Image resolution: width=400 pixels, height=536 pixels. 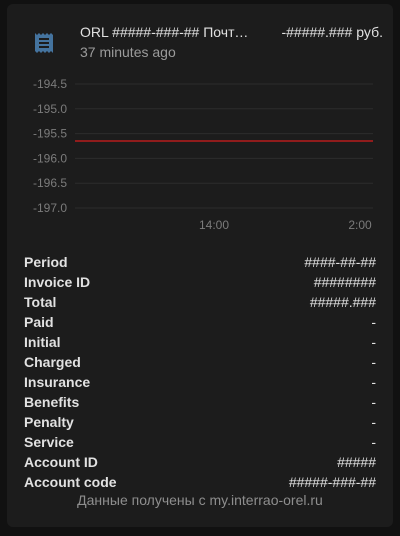 What do you see at coordinates (200, 382) in the screenshot?
I see `attribute-row: Insurance -` at bounding box center [200, 382].